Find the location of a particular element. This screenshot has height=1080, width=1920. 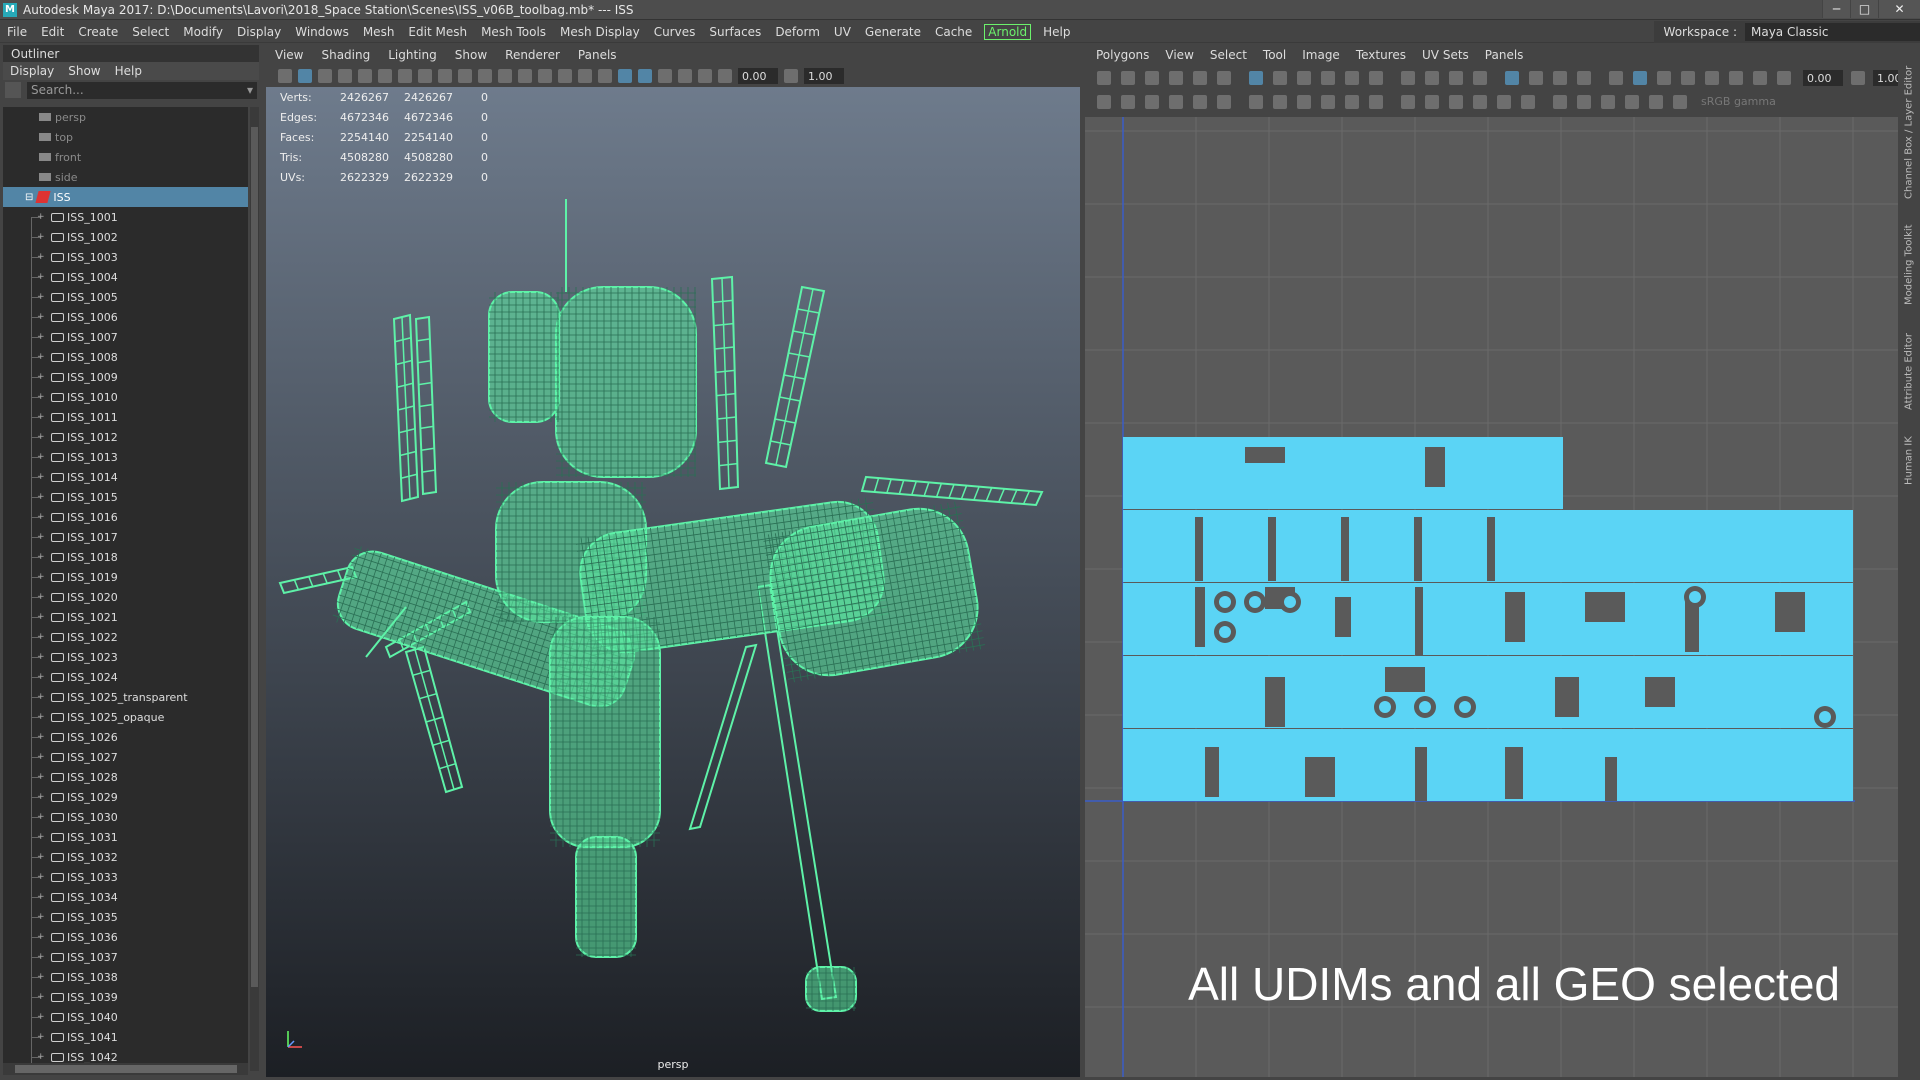

gamma-icon is located at coordinates (705, 76).